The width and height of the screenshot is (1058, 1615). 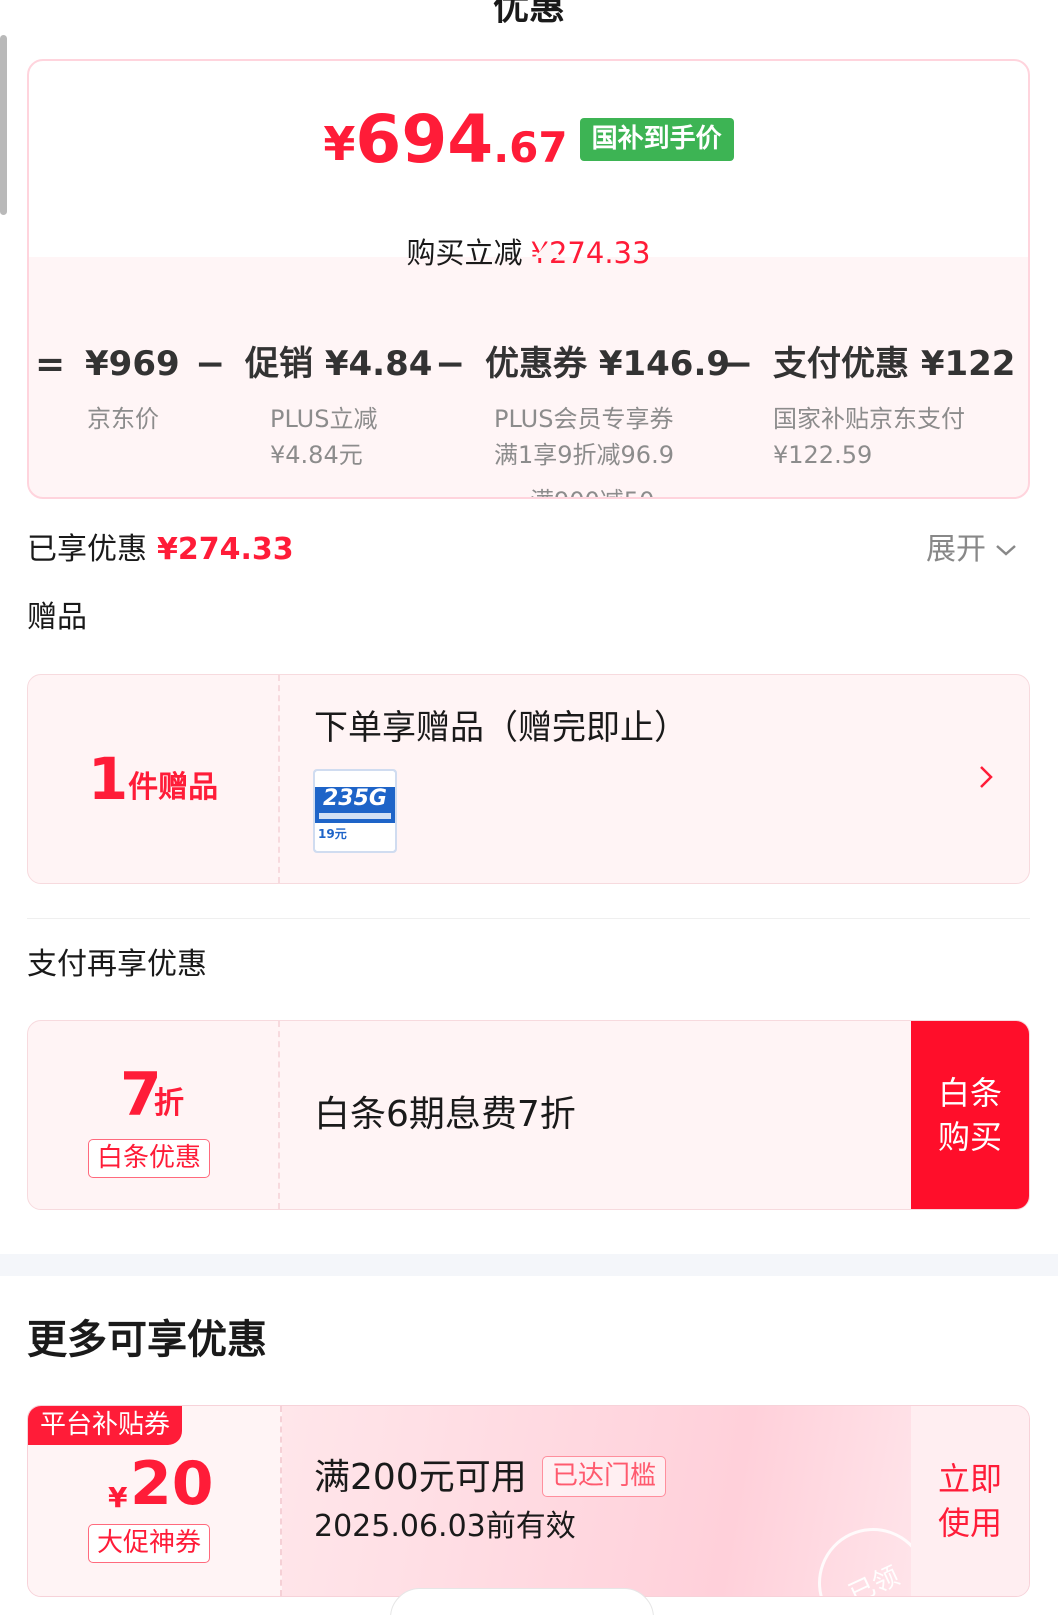 I want to click on final-price: ¥ 694 .67 国补到手价, so click(x=528, y=140).